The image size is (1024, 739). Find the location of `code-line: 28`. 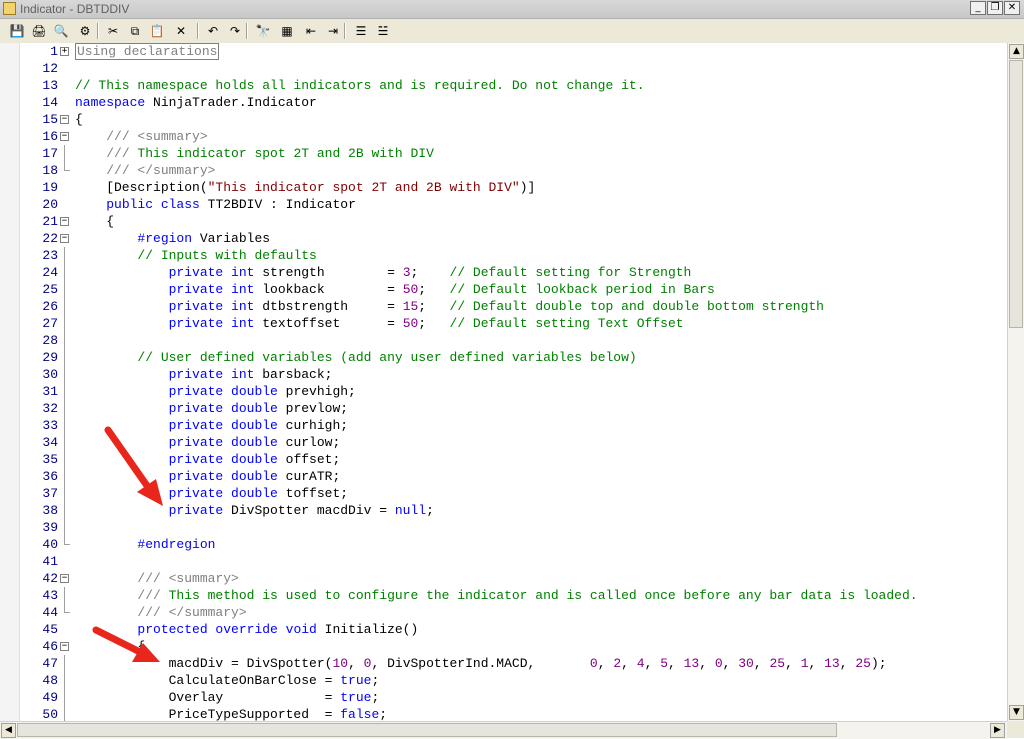

code-line: 28 is located at coordinates (503, 340).